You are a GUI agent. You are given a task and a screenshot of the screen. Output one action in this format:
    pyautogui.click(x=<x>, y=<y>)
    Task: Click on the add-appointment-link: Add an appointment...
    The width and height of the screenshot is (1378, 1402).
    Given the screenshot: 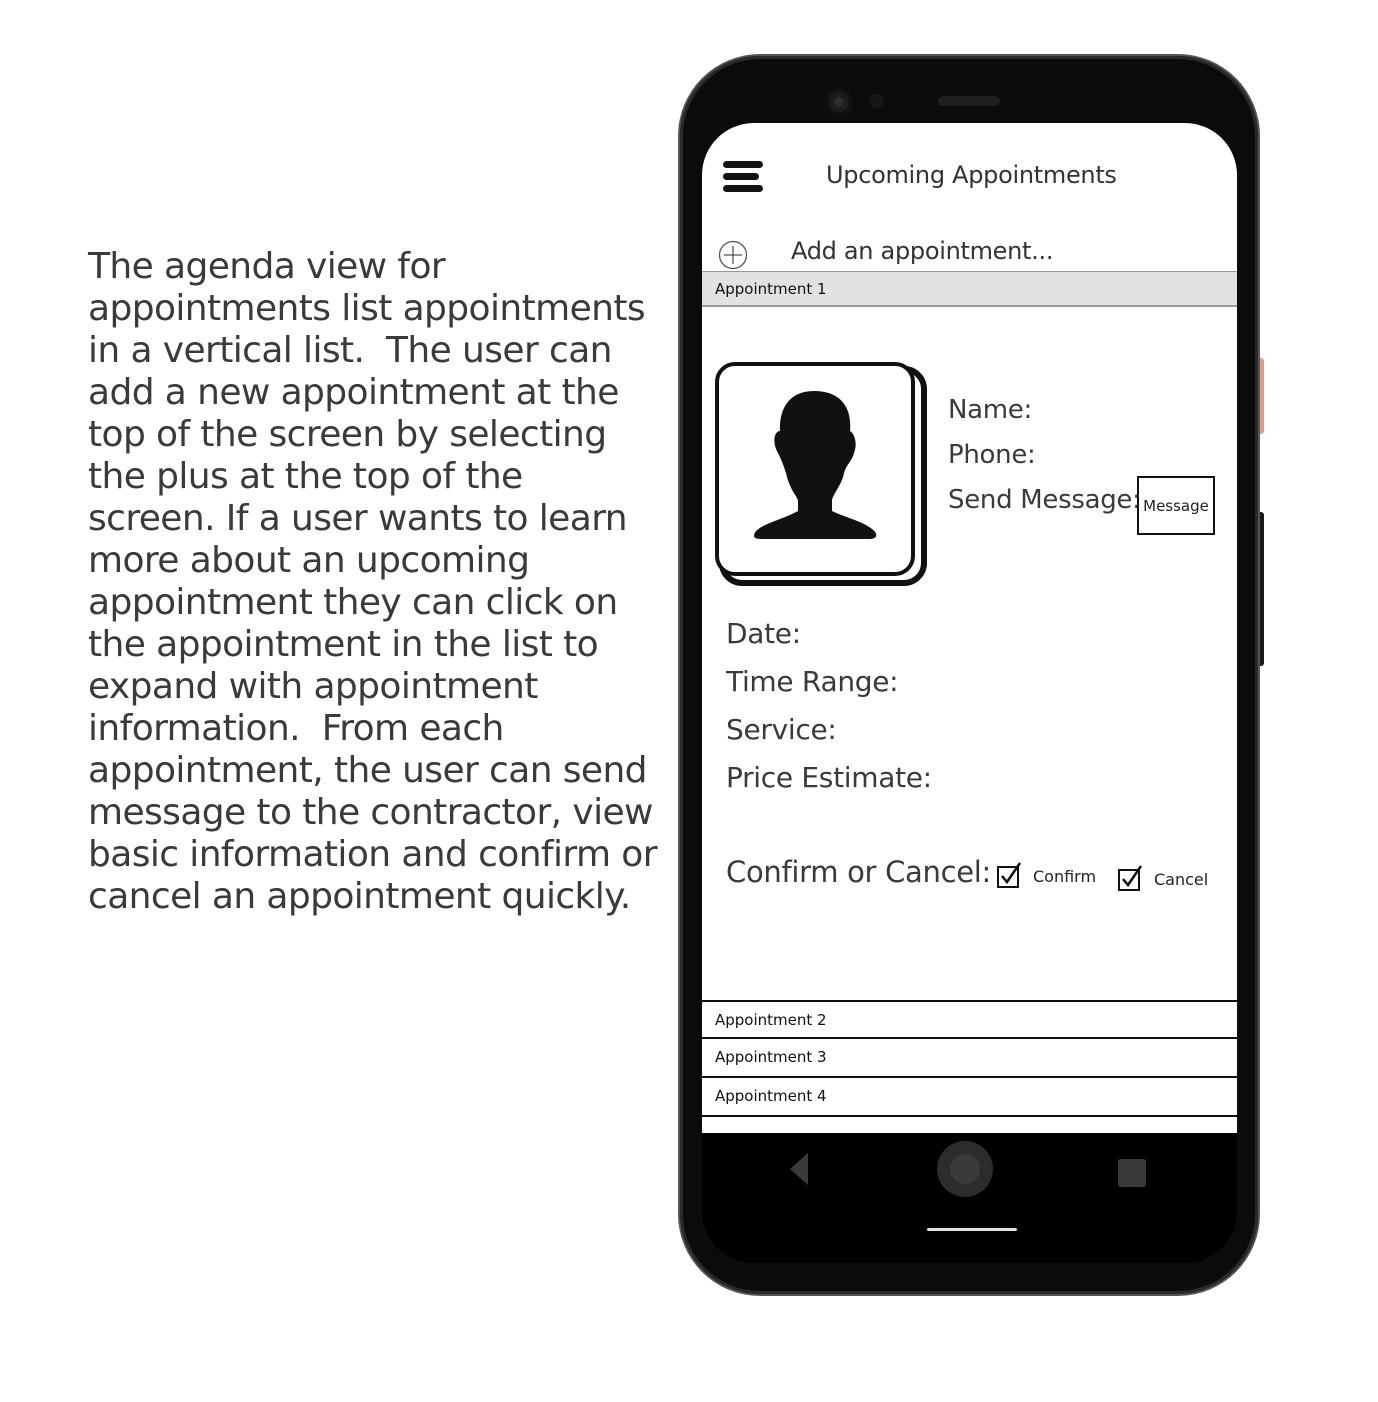 What is the action you would take?
    pyautogui.click(x=922, y=251)
    